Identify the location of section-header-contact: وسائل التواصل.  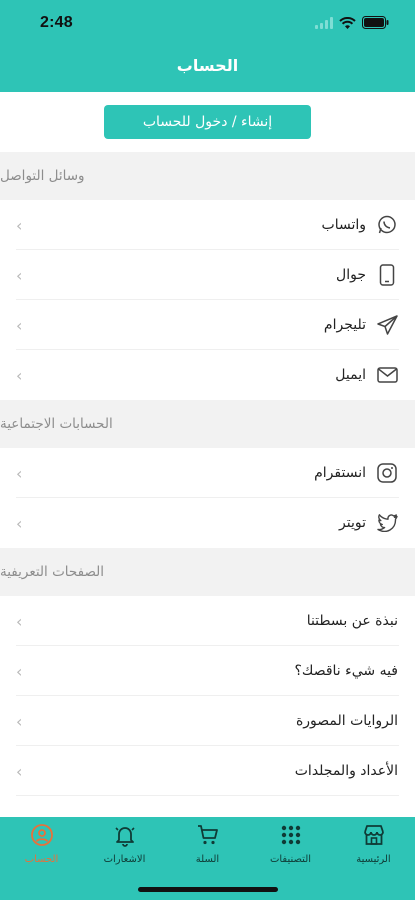
(207, 176).